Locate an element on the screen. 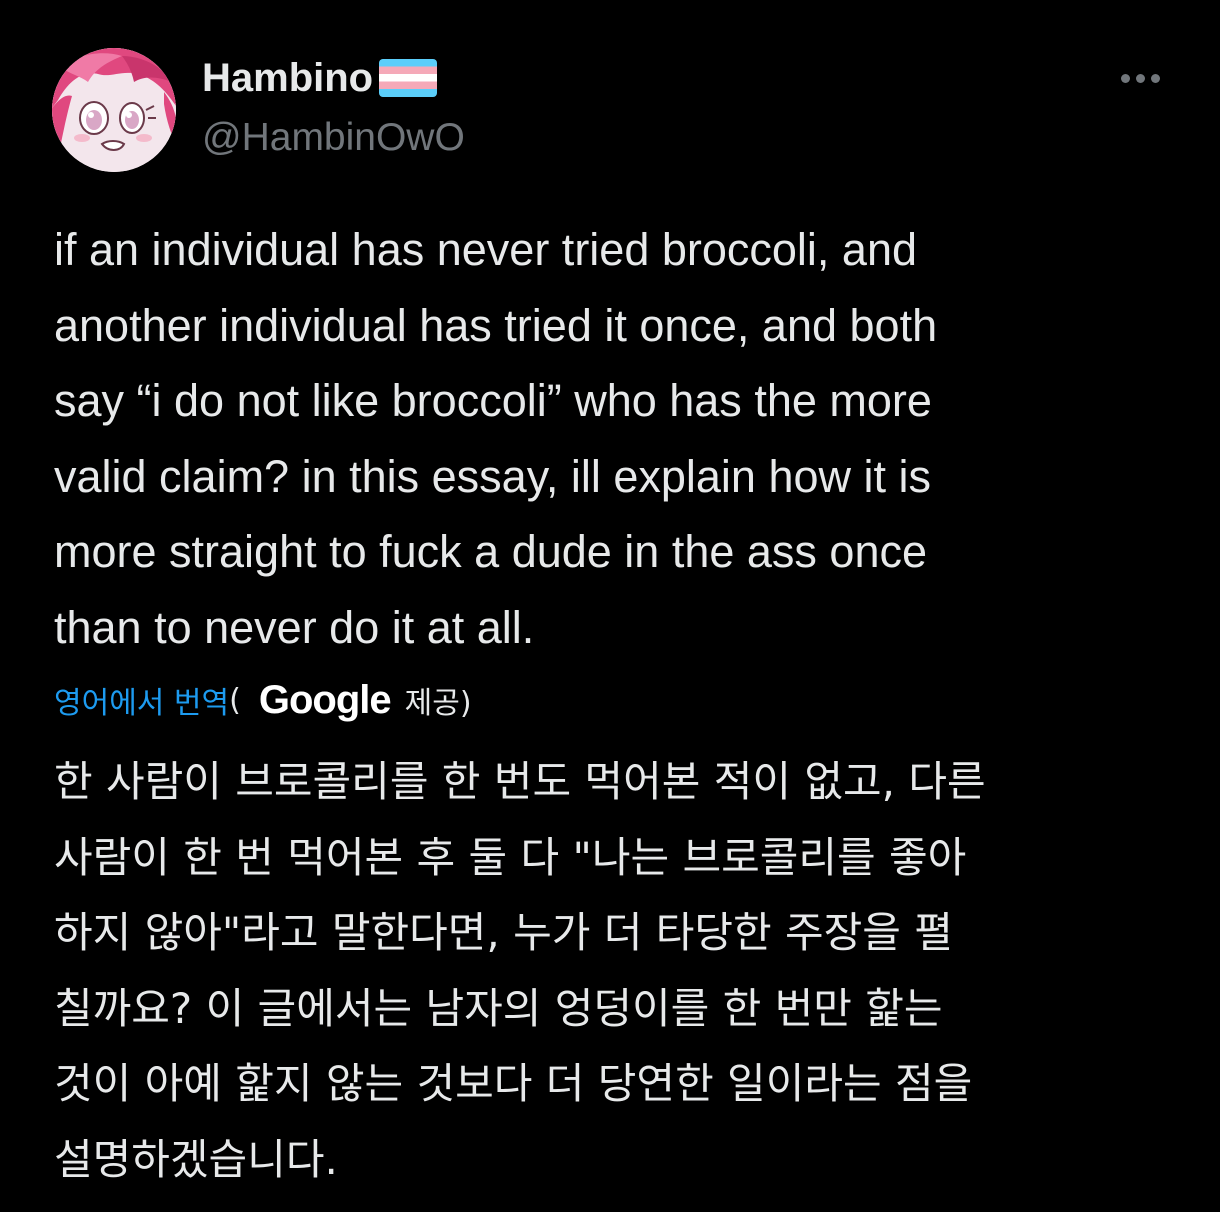 The width and height of the screenshot is (1220, 1212). handle: @HambinOwO is located at coordinates (333, 138).